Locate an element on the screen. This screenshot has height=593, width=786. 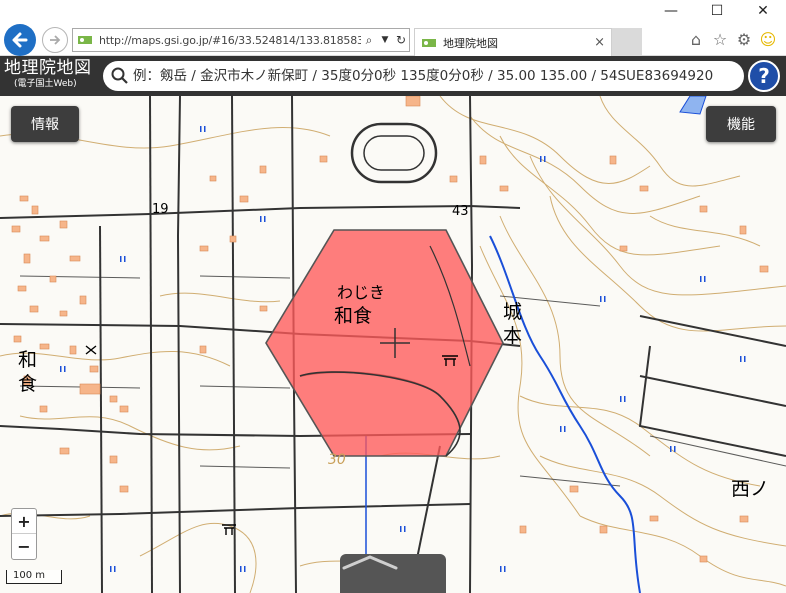
road-number-19: 19 is located at coordinates (160, 209).